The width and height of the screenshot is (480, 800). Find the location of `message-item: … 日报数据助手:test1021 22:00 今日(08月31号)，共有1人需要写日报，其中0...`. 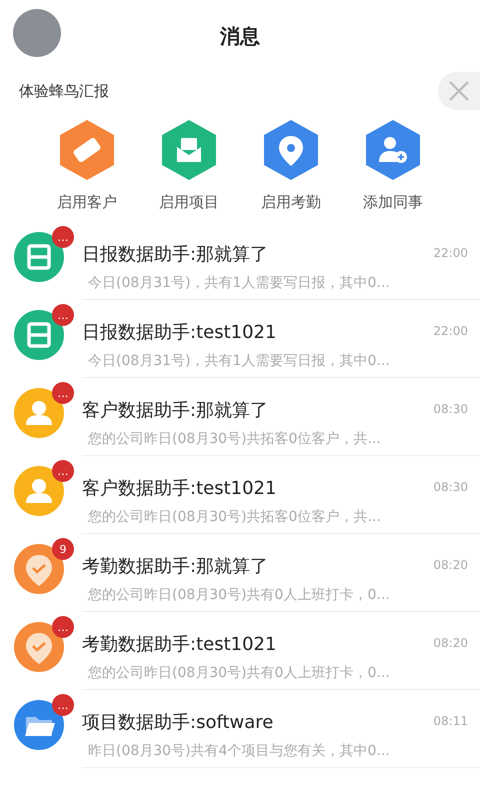

message-item: … 日报数据助手:test1021 22:00 今日(08月31号)，共有1人需要写日报，其中0... is located at coordinates (240, 339).